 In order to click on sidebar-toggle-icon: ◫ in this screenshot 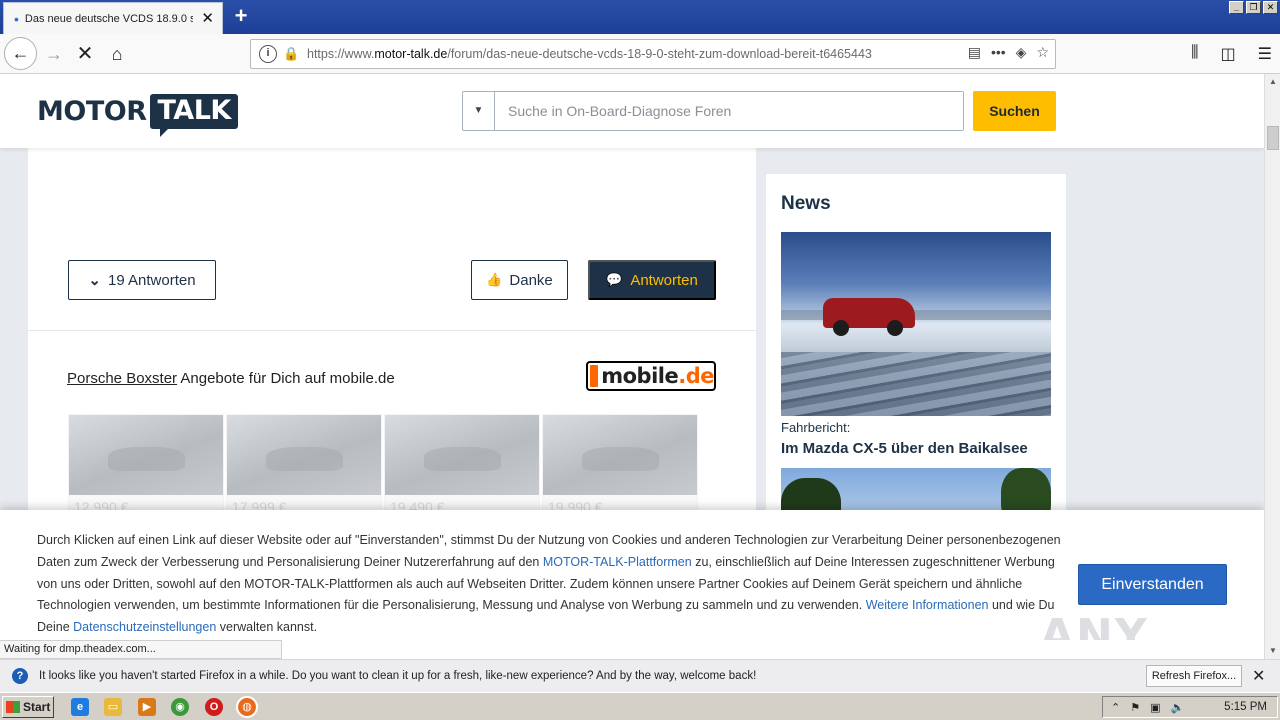, I will do `click(1228, 54)`.